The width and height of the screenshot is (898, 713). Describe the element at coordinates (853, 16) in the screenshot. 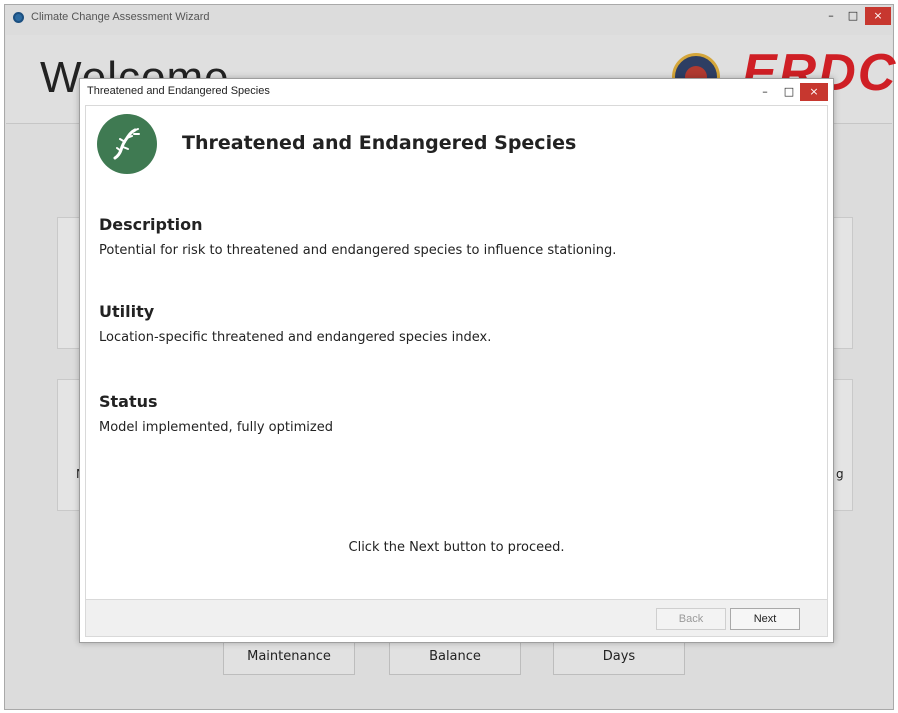

I see `maximize-button: □` at that location.